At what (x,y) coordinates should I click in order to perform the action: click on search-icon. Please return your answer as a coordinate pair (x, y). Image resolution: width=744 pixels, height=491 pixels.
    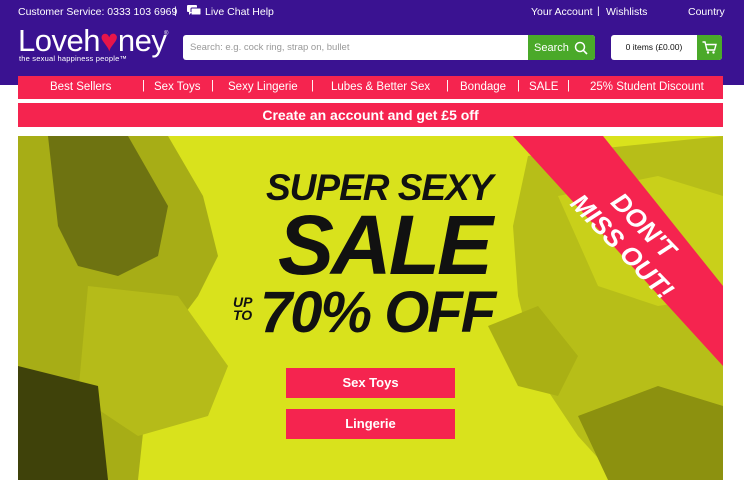
    Looking at the image, I should click on (581, 48).